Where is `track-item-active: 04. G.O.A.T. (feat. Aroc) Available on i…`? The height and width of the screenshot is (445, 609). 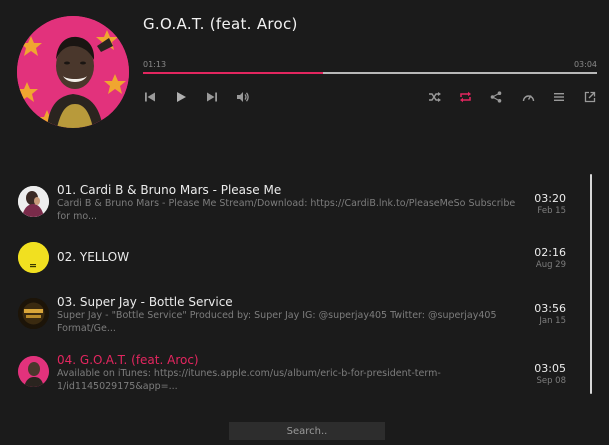 track-item-active: 04. G.O.A.T. (feat. Aroc) Available on i… is located at coordinates (295, 374).